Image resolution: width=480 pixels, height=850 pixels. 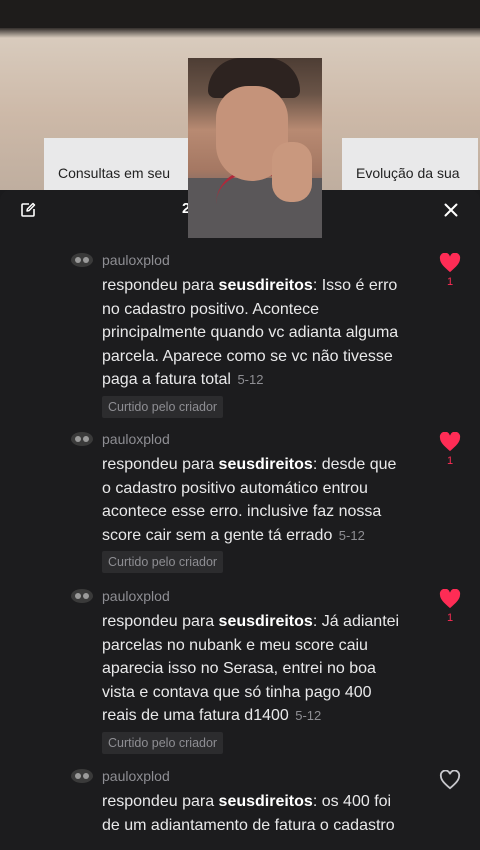 I want to click on video-top-strip, so click(x=240, y=14).